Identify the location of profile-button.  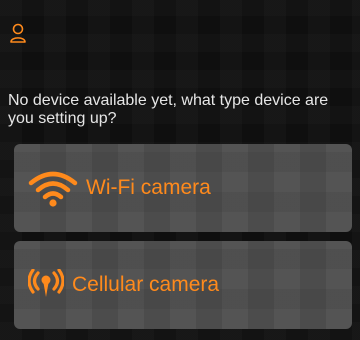
(18, 33).